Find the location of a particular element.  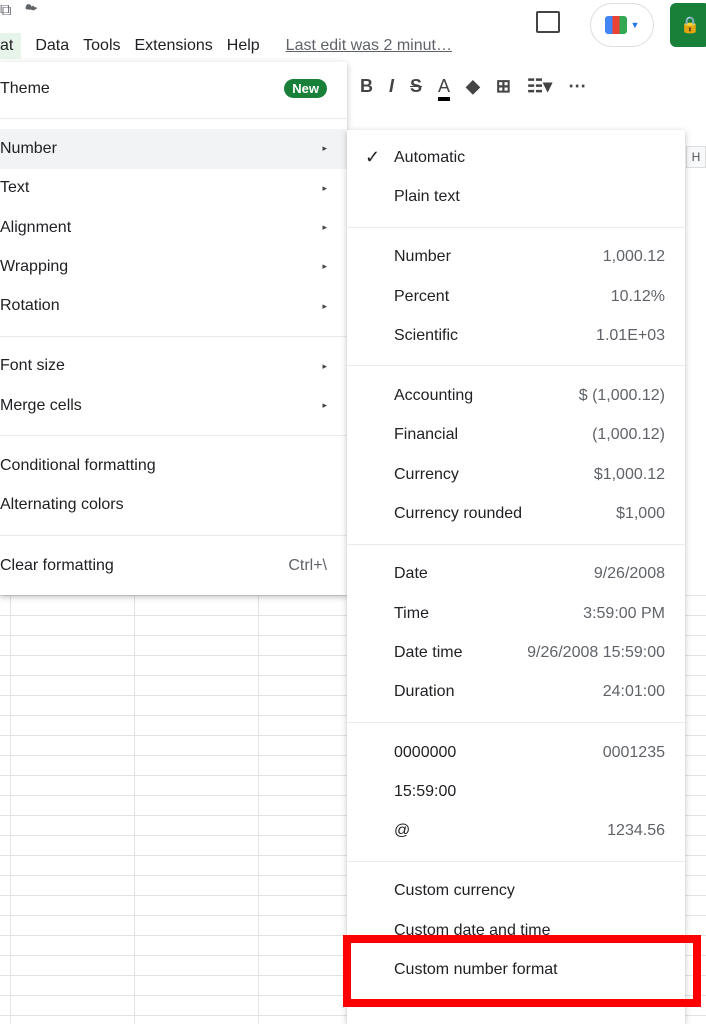

submenu-item-number: Number 1,000.12 is located at coordinates (516, 257).